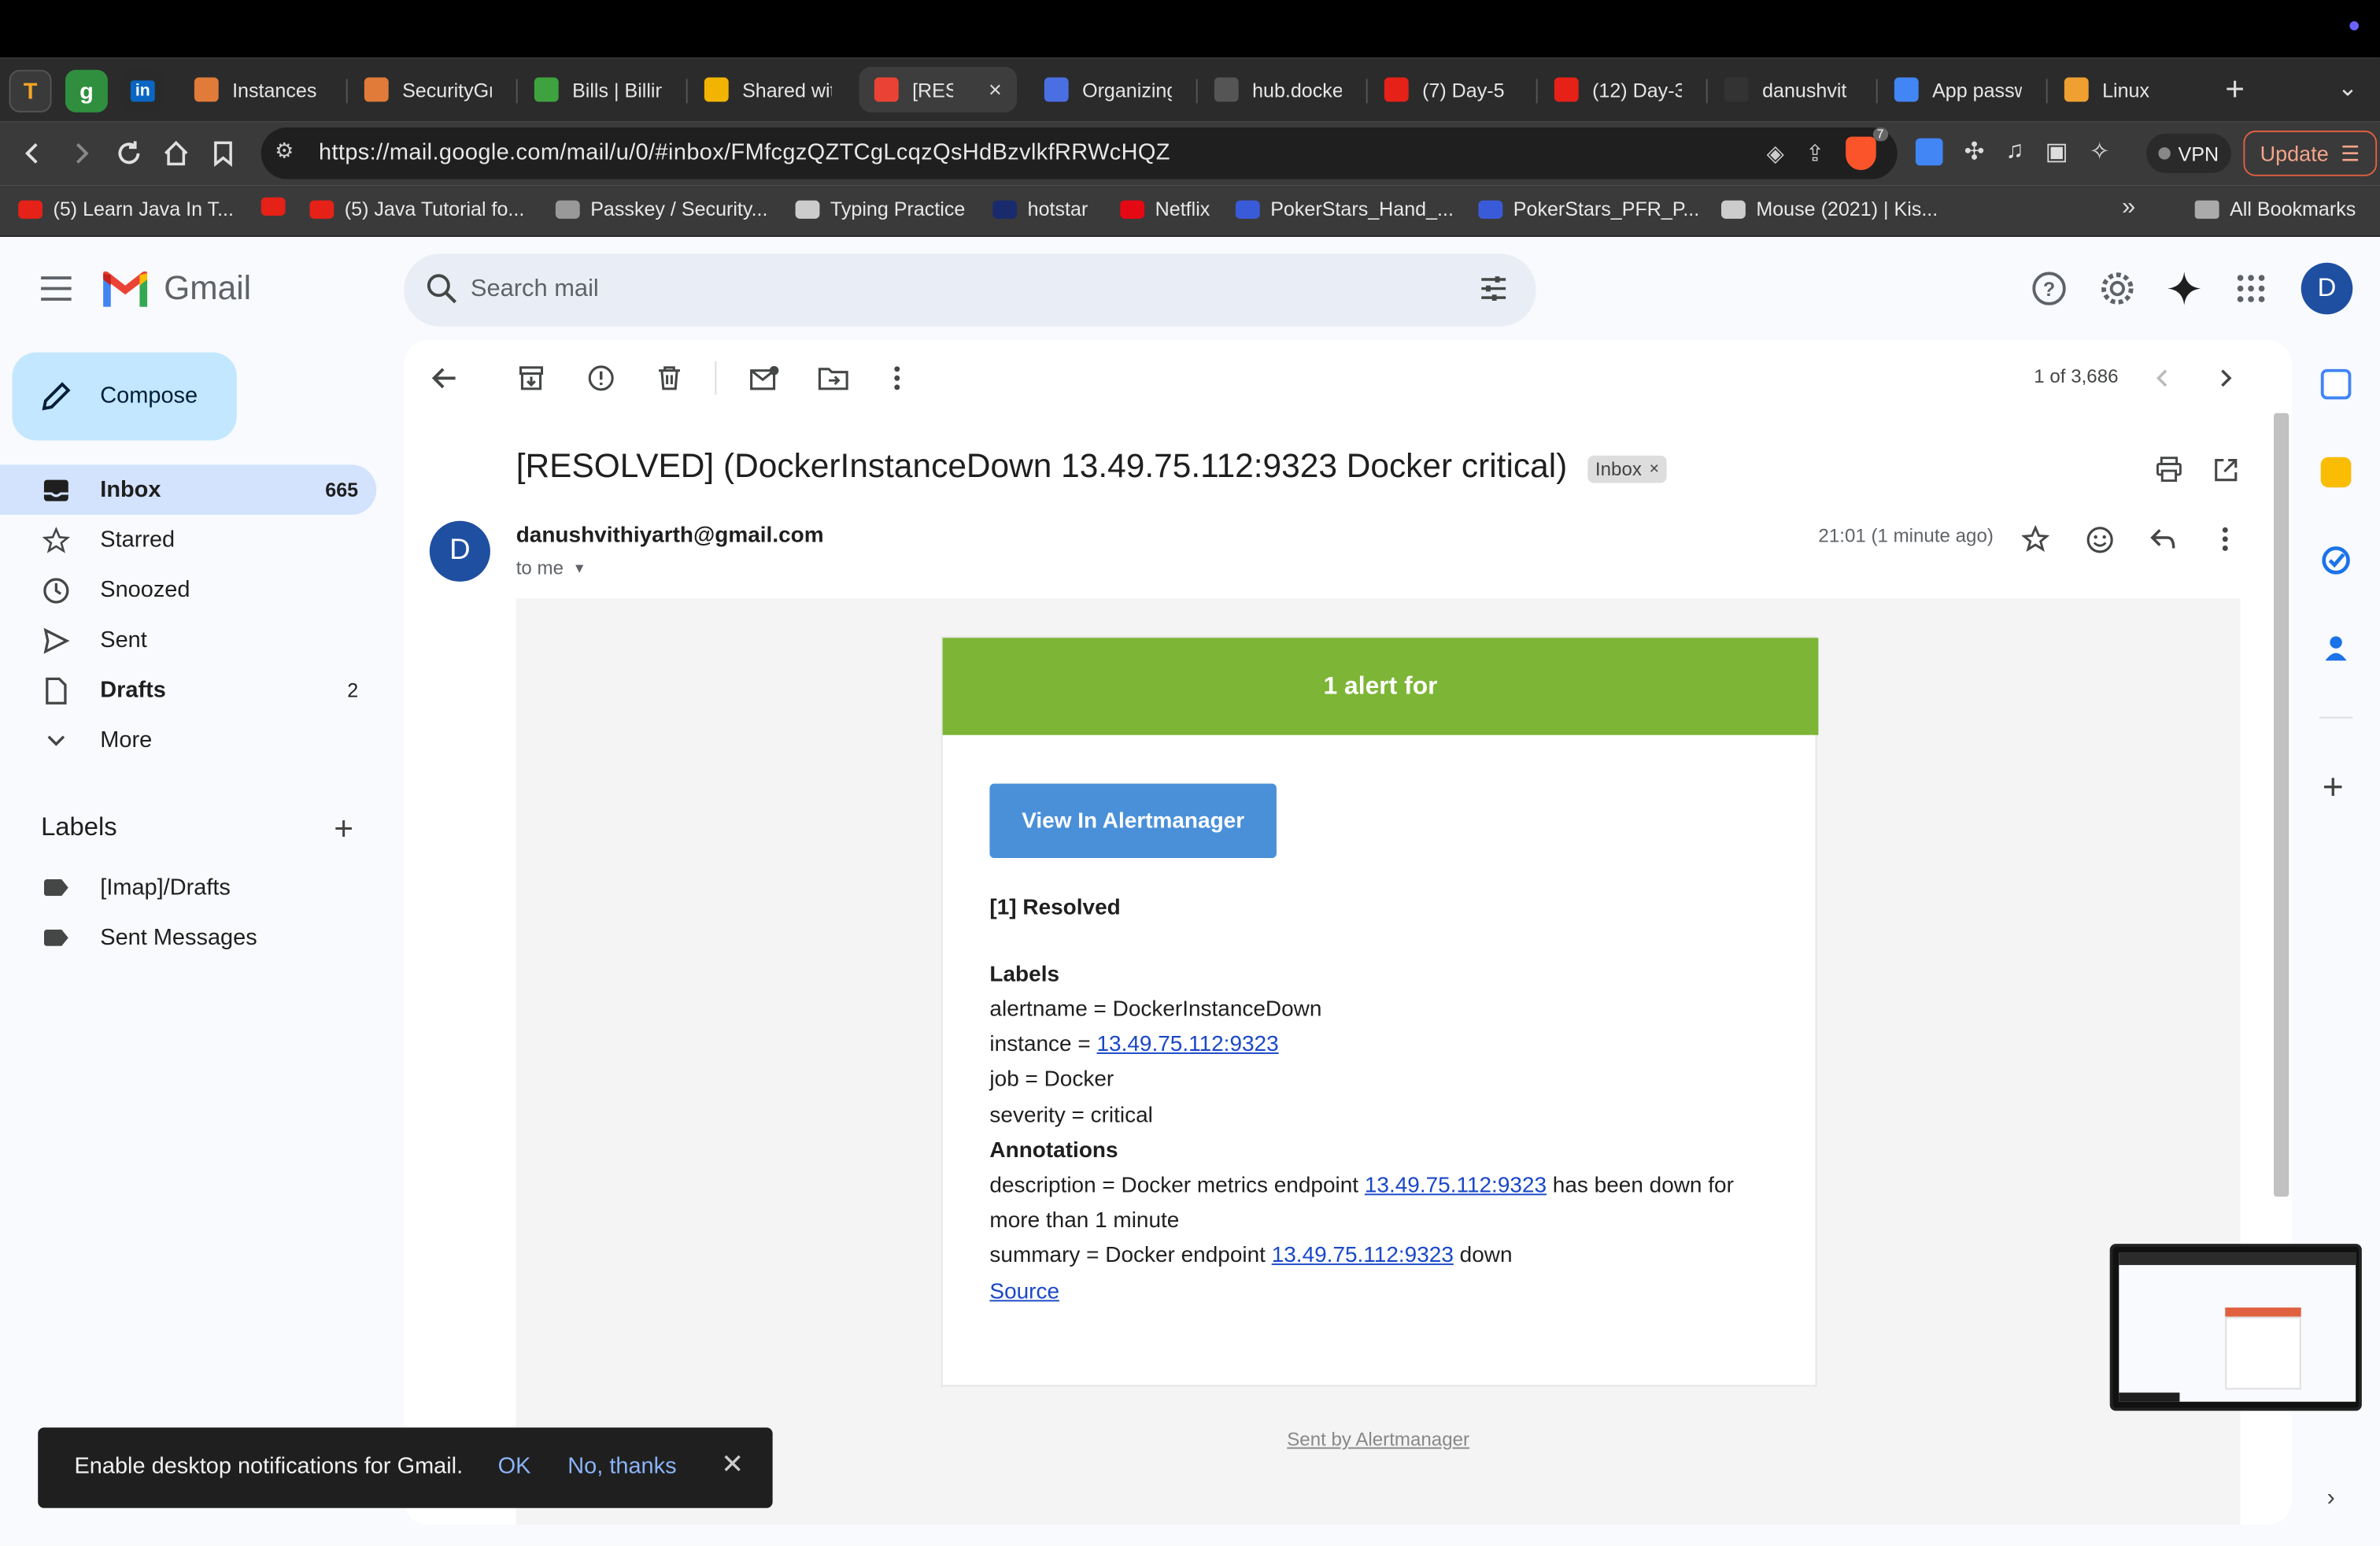  I want to click on vpn-button: VPN, so click(2188, 153).